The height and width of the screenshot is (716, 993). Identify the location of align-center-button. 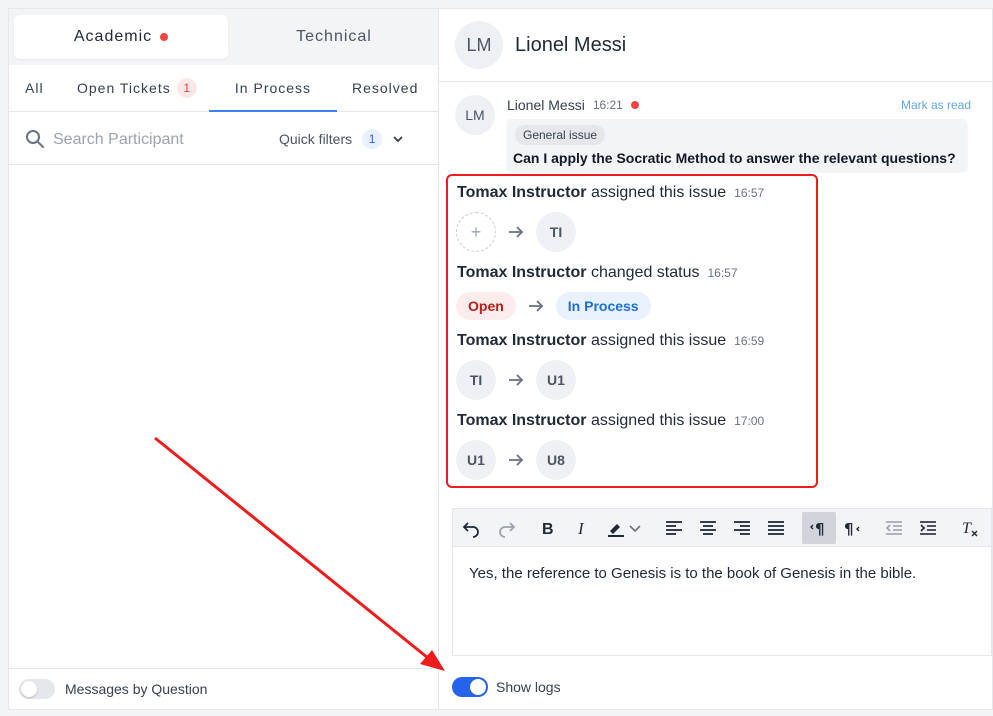
(708, 528).